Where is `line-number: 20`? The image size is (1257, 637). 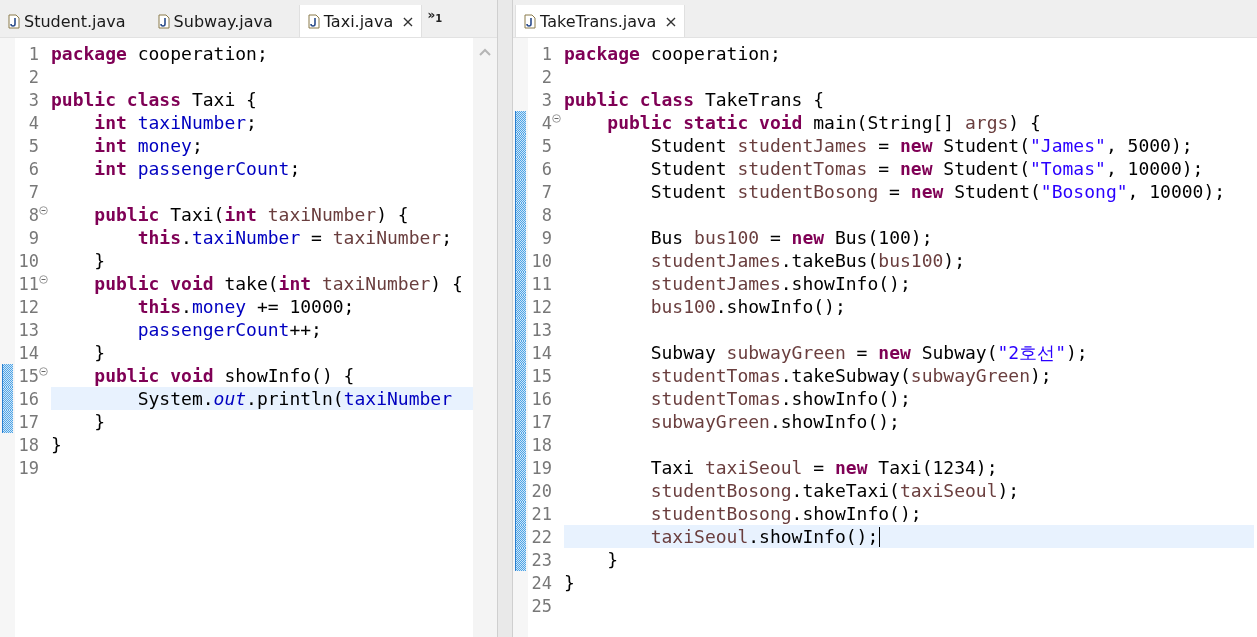 line-number: 20 is located at coordinates (541, 490).